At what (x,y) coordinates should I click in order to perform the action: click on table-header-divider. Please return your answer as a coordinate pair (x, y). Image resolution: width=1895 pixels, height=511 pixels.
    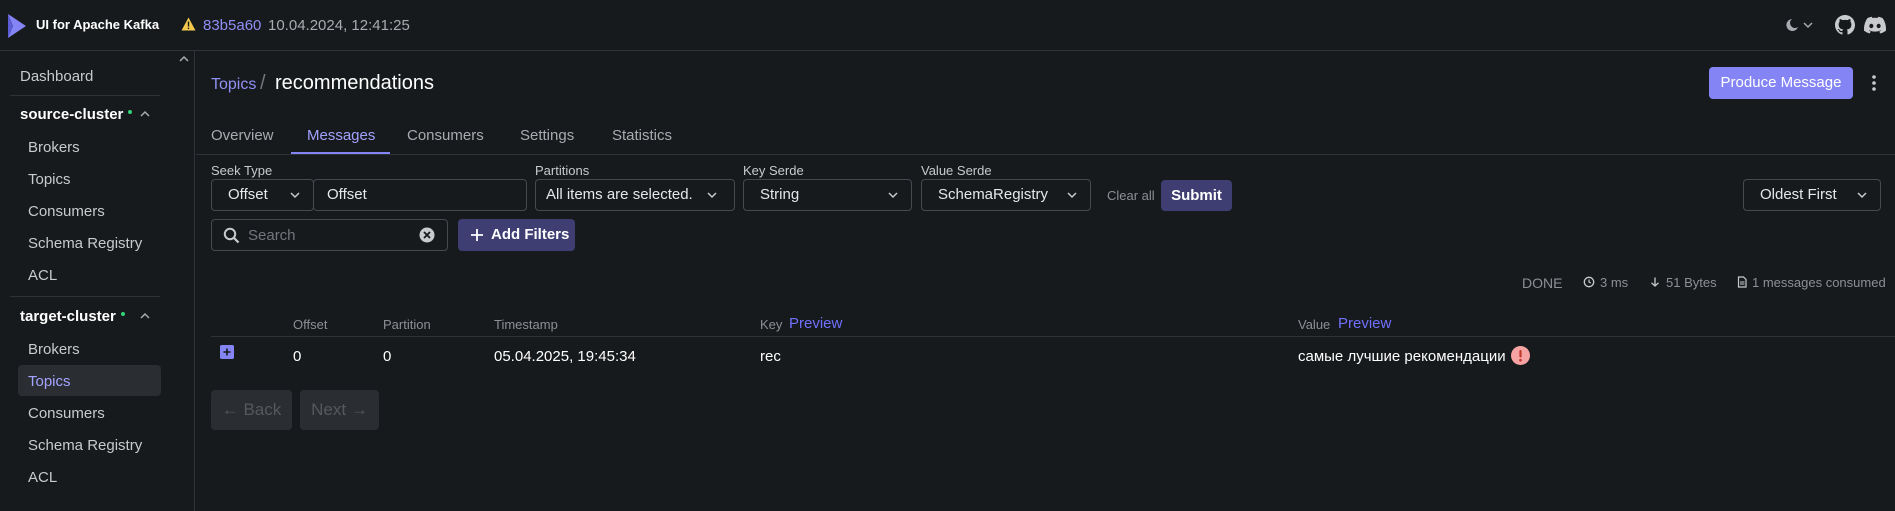
    Looking at the image, I should click on (1053, 336).